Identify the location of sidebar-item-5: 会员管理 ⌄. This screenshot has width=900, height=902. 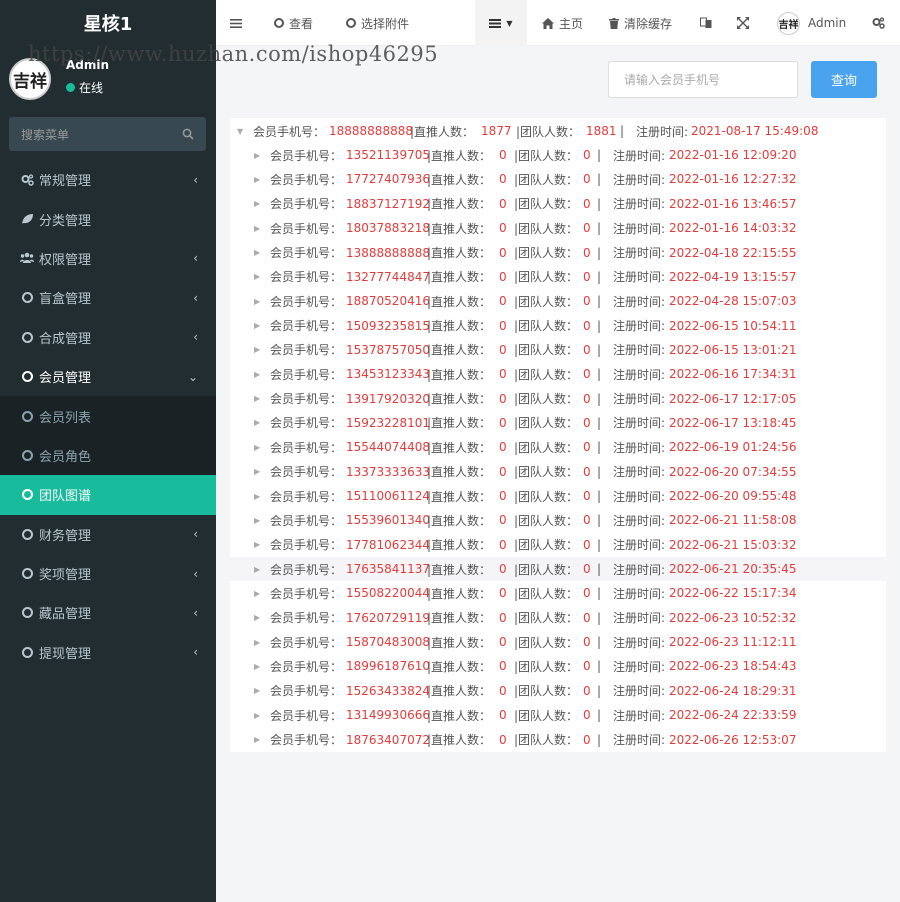
(108, 376).